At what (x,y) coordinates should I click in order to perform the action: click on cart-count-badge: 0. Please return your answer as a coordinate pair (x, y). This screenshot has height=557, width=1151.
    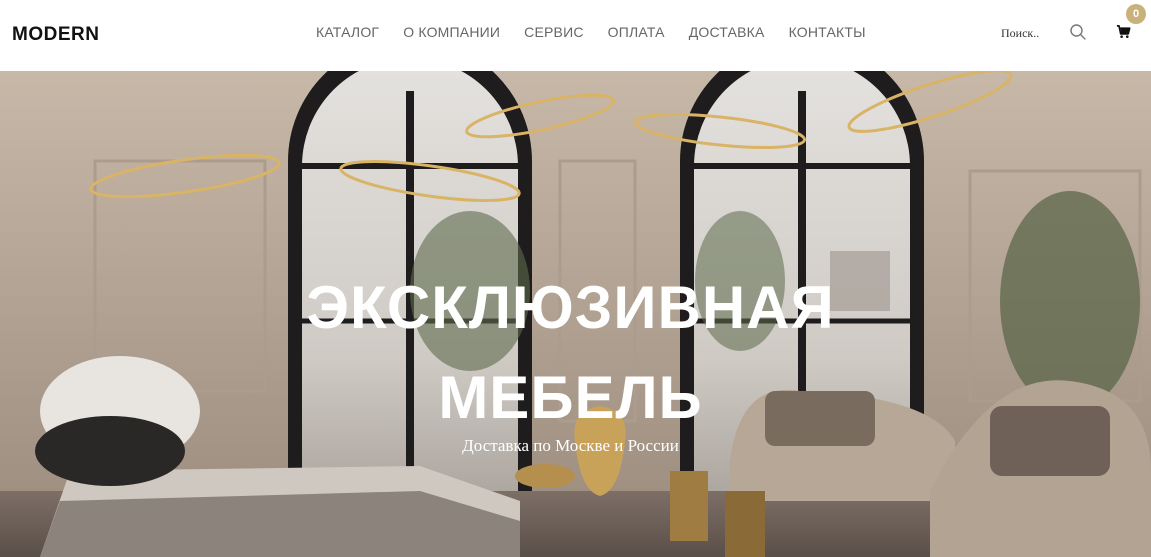
    Looking at the image, I should click on (1136, 14).